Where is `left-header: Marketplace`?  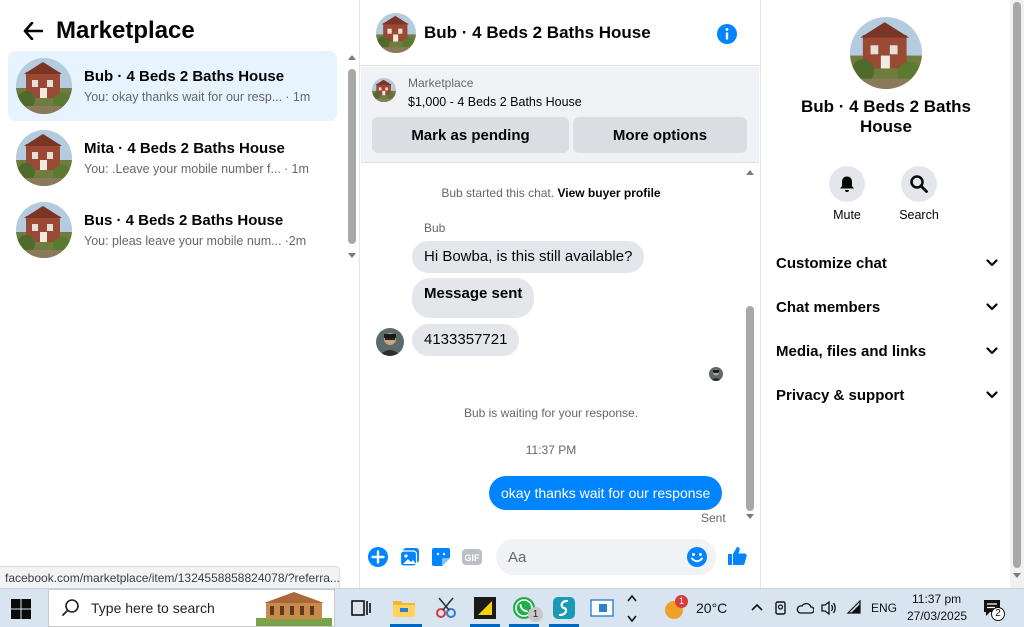
left-header: Marketplace is located at coordinates (106, 31).